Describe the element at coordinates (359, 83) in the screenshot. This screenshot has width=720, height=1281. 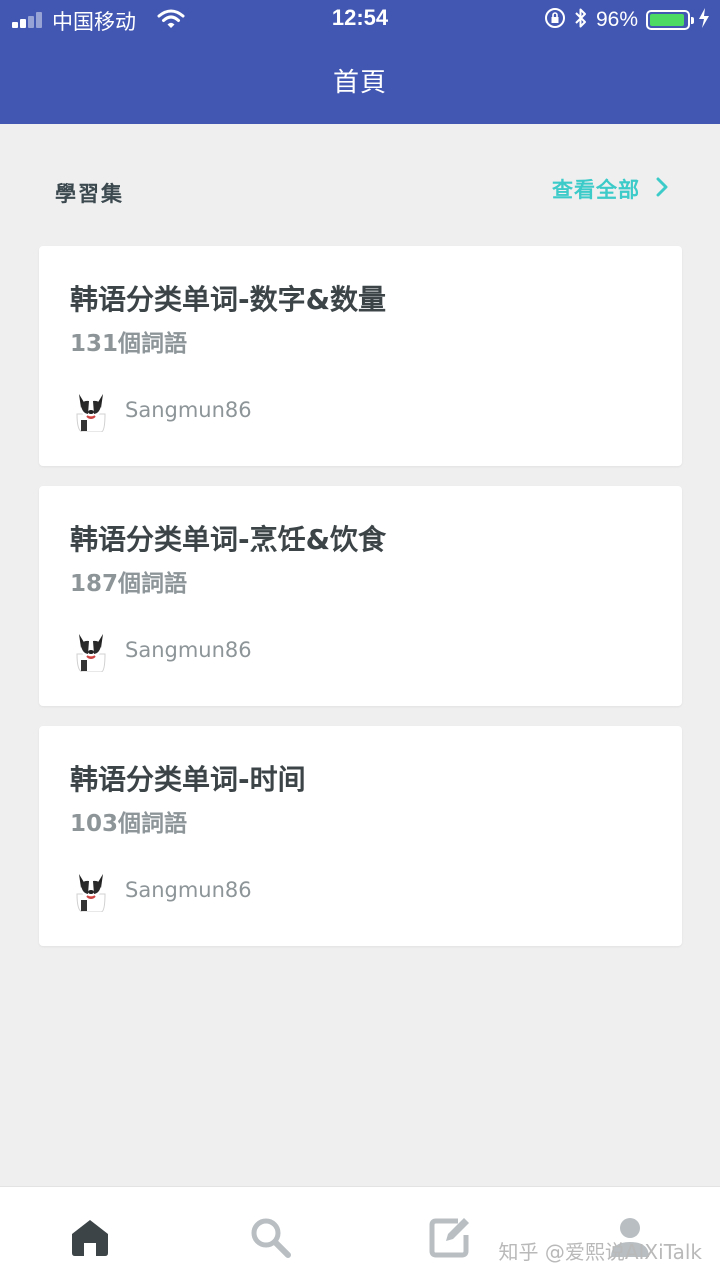
I see `page-title: 首頁` at that location.